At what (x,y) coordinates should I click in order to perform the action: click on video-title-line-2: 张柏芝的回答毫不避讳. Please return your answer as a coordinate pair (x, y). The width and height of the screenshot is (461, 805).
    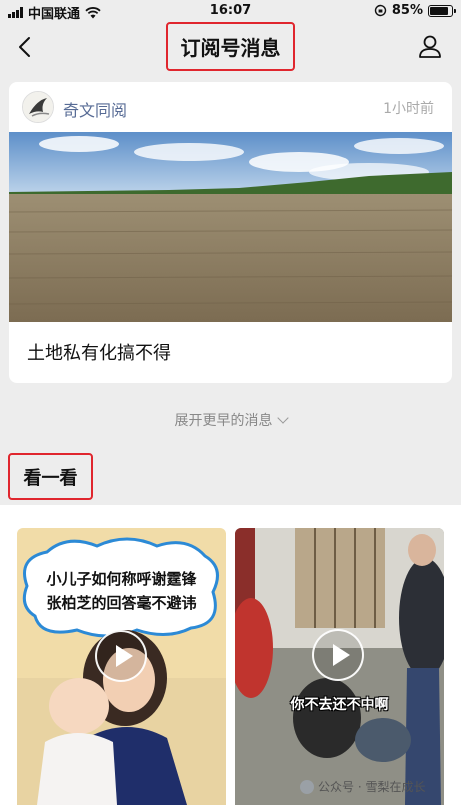
    Looking at the image, I should click on (121, 603).